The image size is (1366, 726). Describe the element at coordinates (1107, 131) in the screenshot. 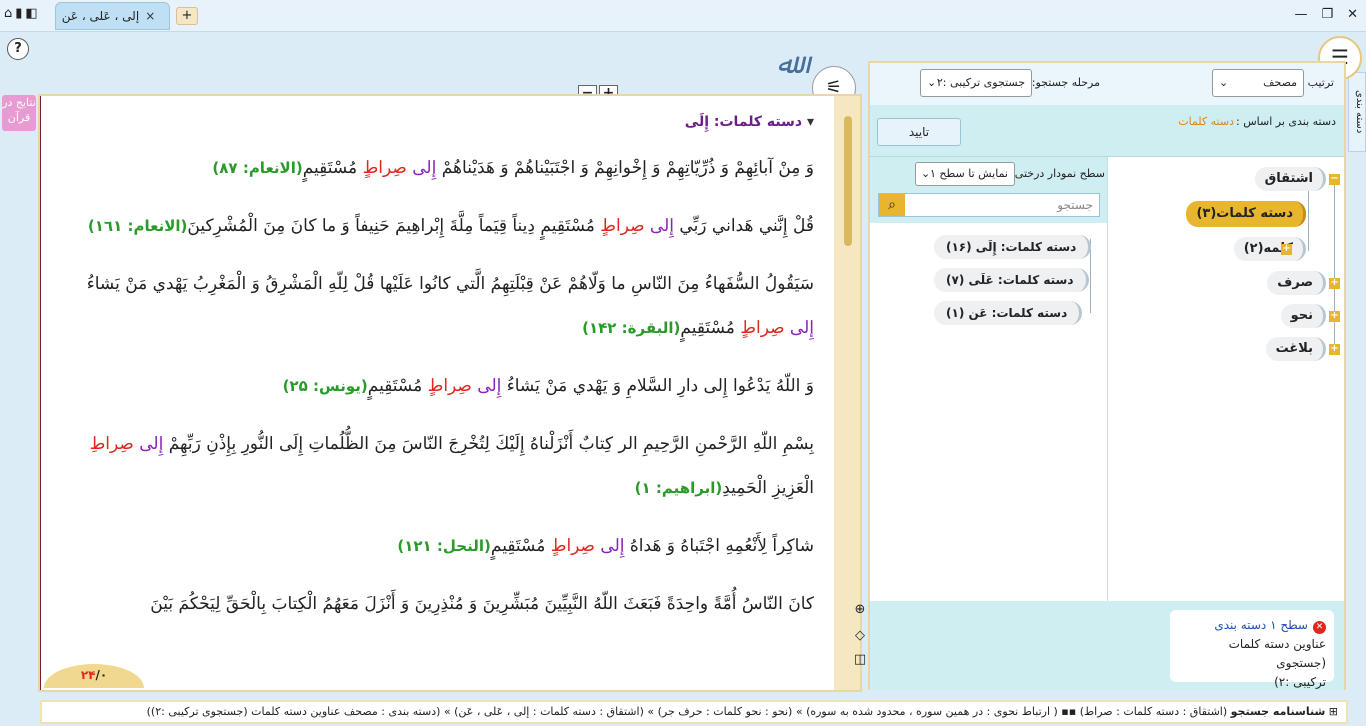

I see `classify-bar: دسته بندی بر اساس : دسته کلمات تایید` at that location.